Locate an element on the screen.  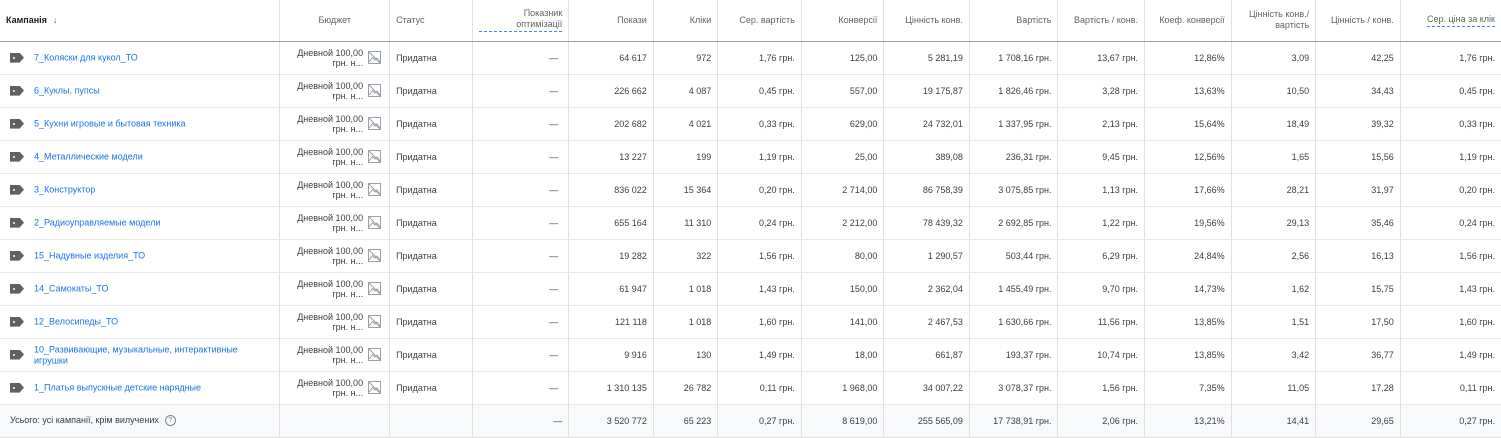
campaign-cell: 7_Коляски для кукол_ТО is located at coordinates (140, 58).